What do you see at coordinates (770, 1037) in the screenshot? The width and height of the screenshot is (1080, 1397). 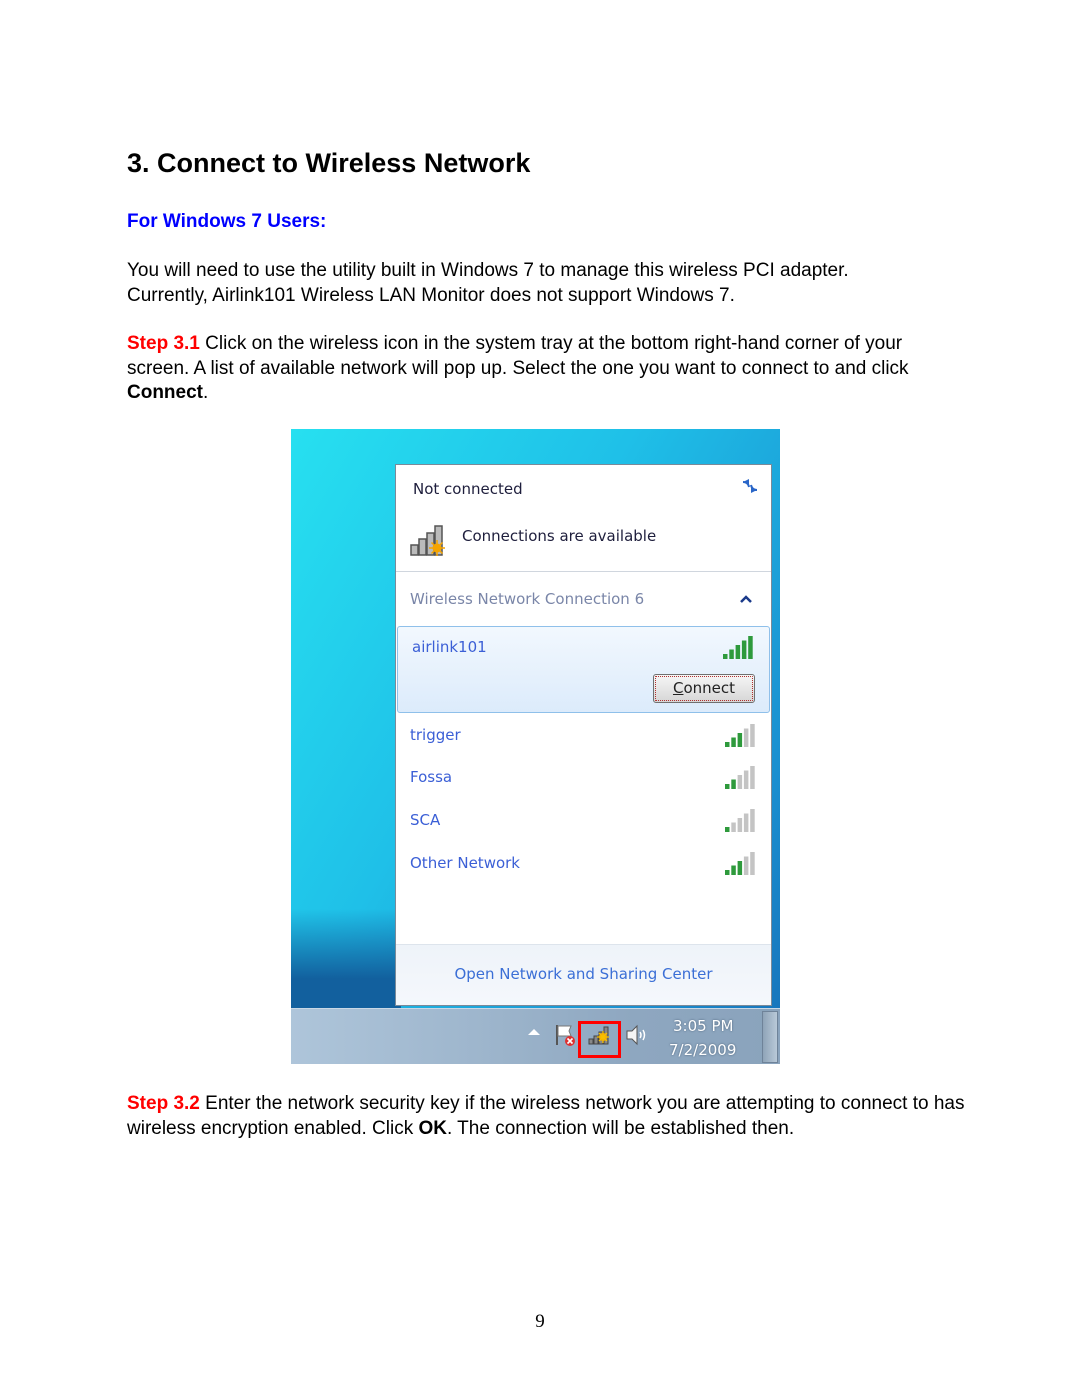 I see `show-desktop-button` at bounding box center [770, 1037].